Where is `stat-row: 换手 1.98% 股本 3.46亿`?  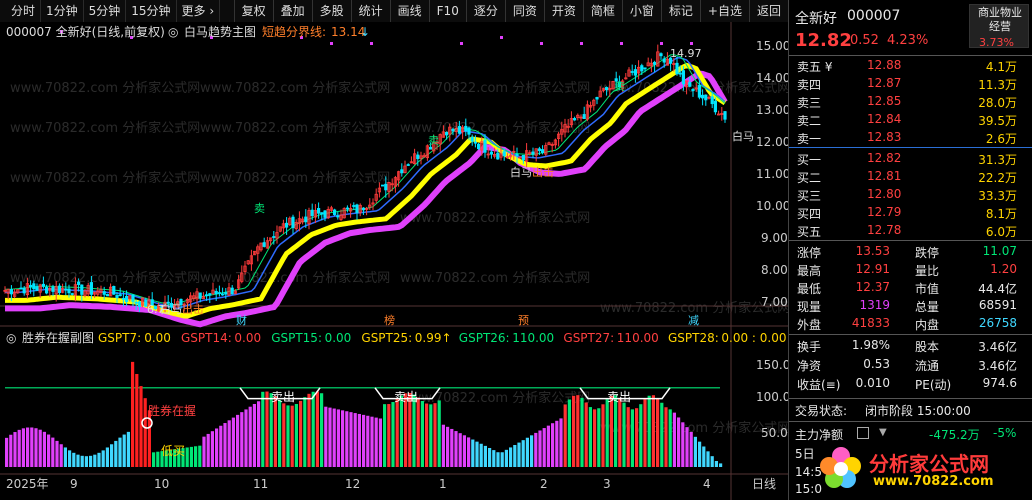
stat-row: 换手 1.98% 股本 3.46亿 is located at coordinates (908, 346).